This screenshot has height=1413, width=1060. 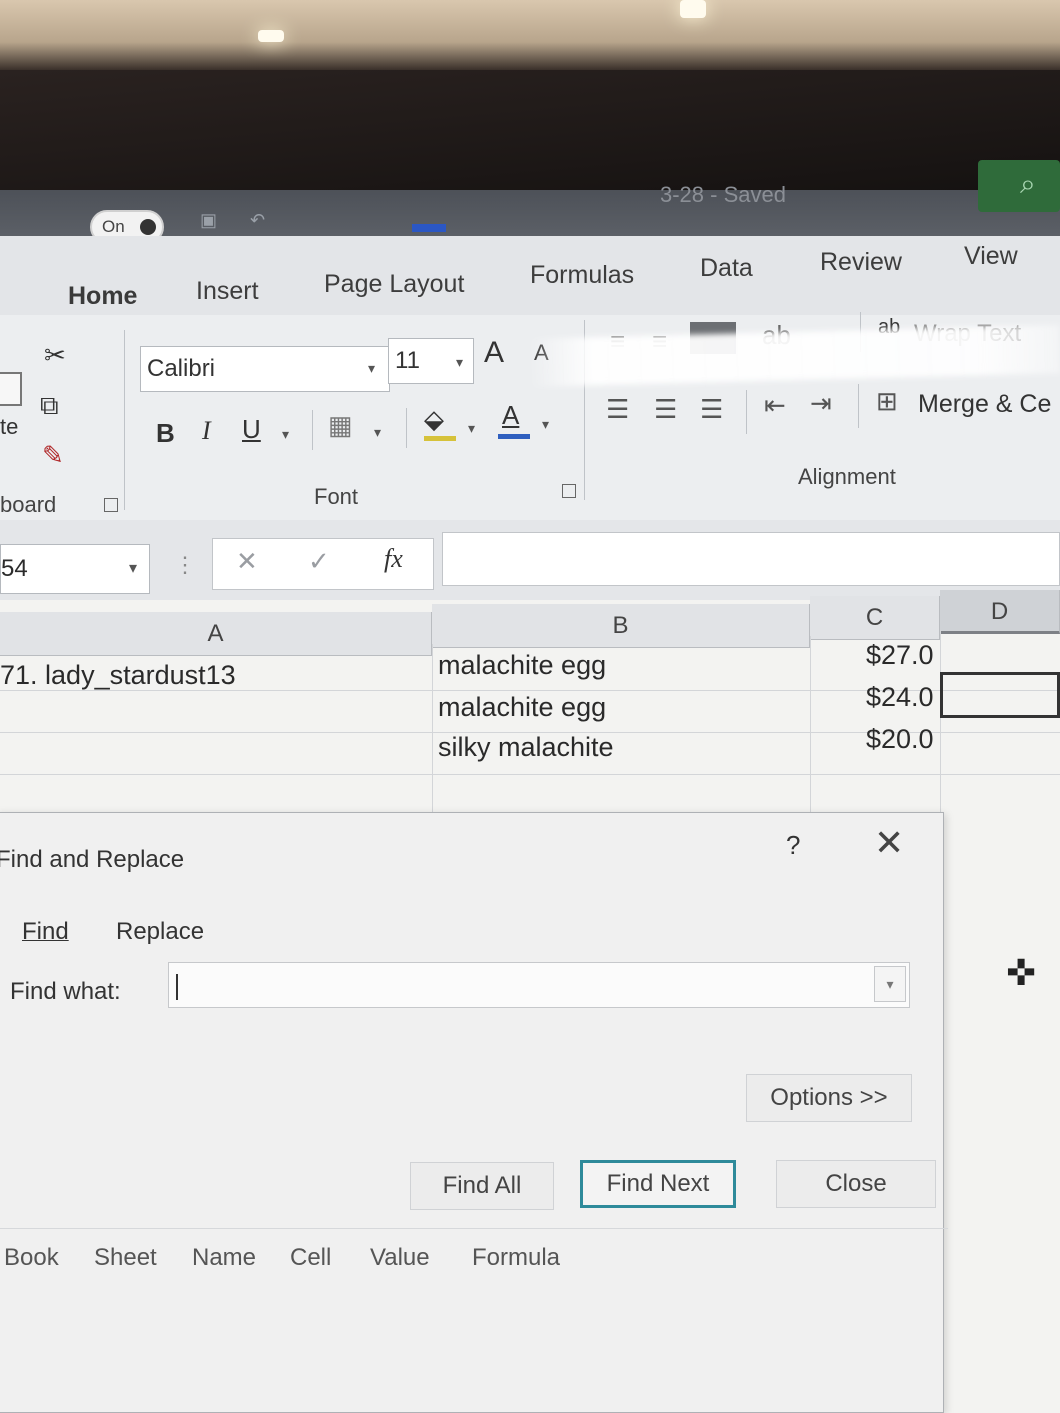 I want to click on find-what-input, so click(x=539, y=985).